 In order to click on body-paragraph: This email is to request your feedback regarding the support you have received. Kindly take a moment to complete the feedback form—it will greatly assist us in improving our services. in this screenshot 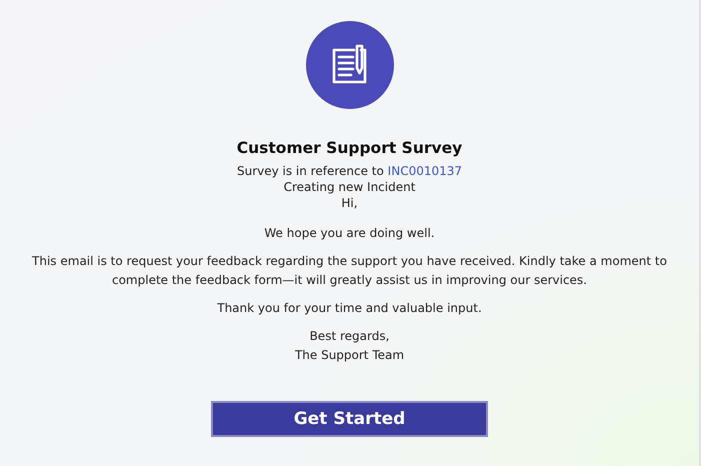, I will do `click(349, 271)`.